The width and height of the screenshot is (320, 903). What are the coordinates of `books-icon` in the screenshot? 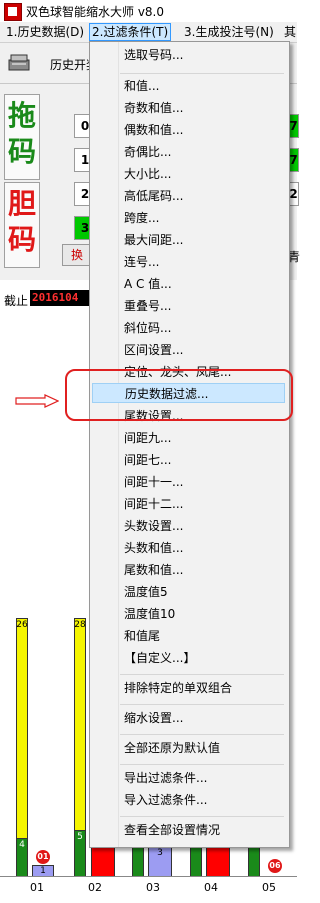 It's located at (19, 62).